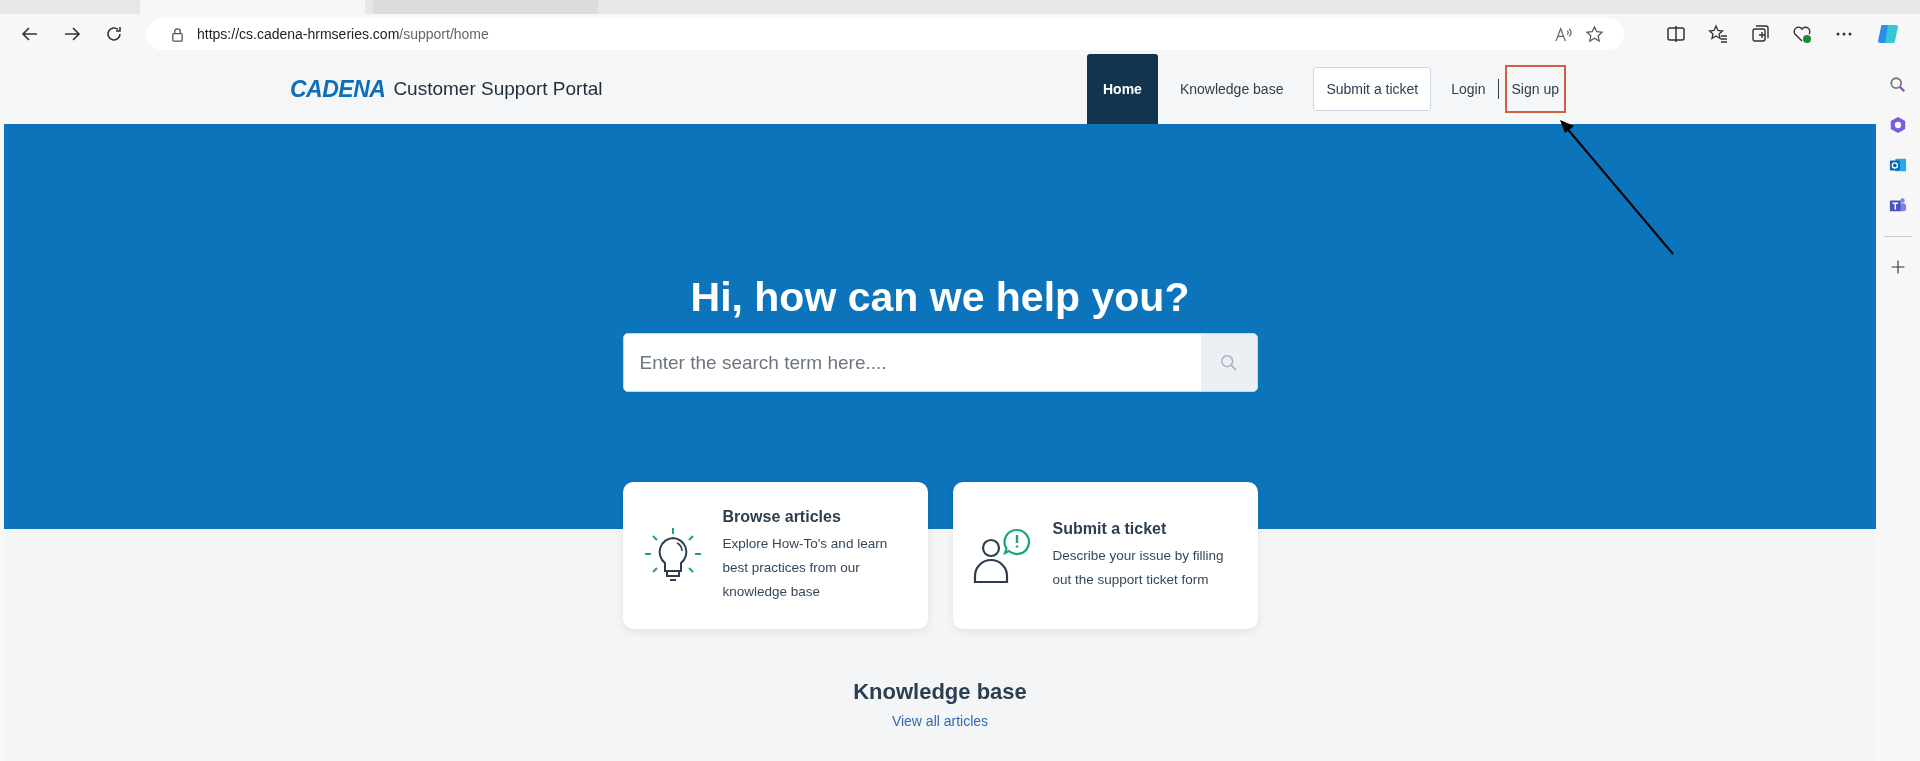 This screenshot has width=1920, height=761. Describe the element at coordinates (1898, 205) in the screenshot. I see `chat-app-icon` at that location.